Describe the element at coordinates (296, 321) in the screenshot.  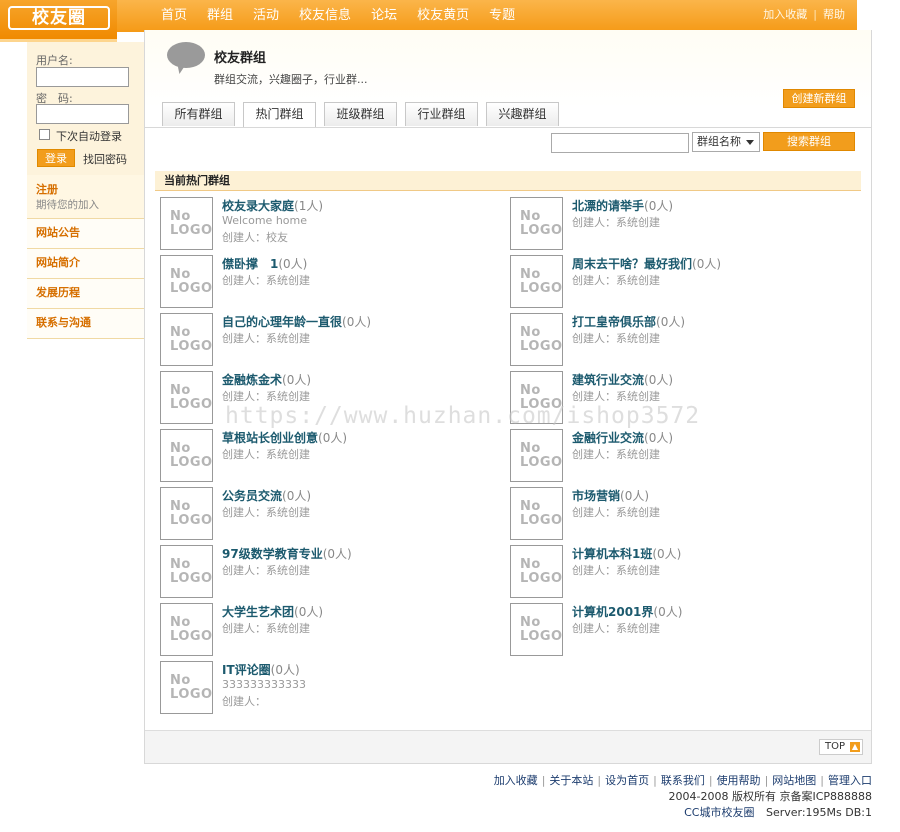
I see `group-name-link: 自己的心理年龄一直很(0人)` at that location.